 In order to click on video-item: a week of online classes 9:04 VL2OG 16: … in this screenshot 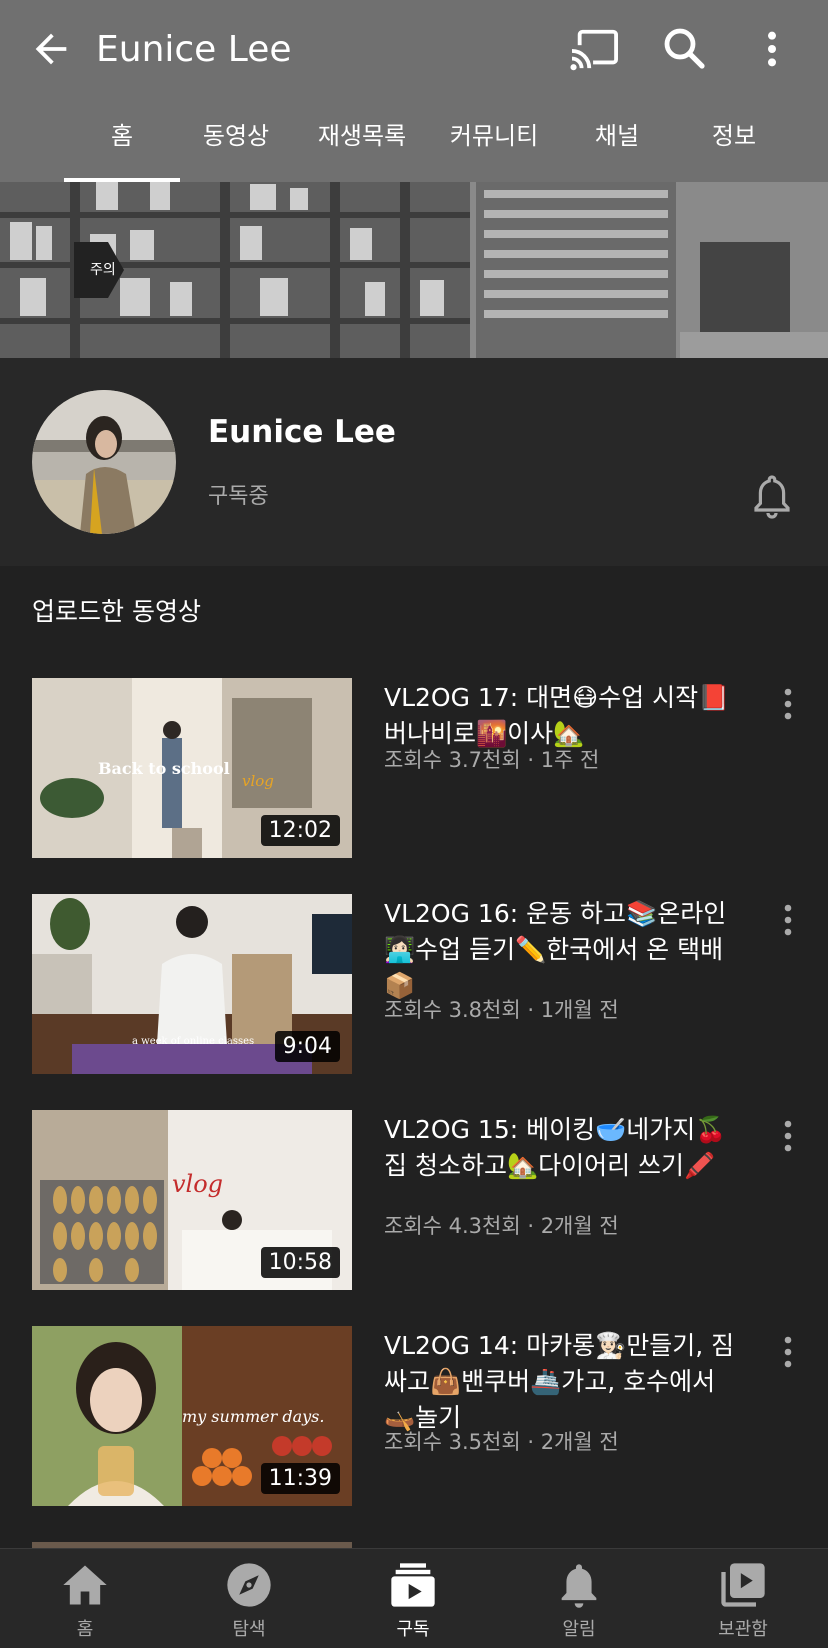, I will do `click(414, 994)`.